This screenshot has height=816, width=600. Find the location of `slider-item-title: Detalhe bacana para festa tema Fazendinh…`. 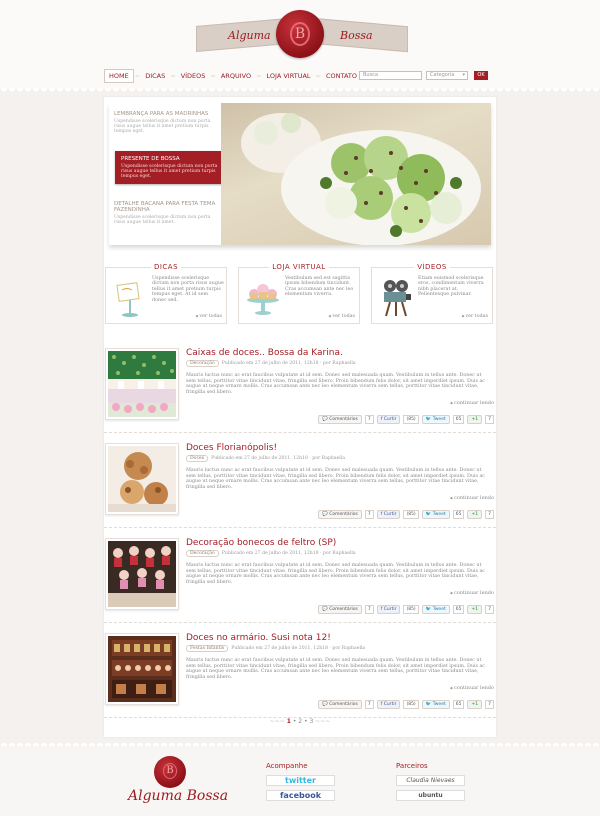

slider-item-title: Detalhe bacana para festa tema Fazendinh… is located at coordinates (165, 207).